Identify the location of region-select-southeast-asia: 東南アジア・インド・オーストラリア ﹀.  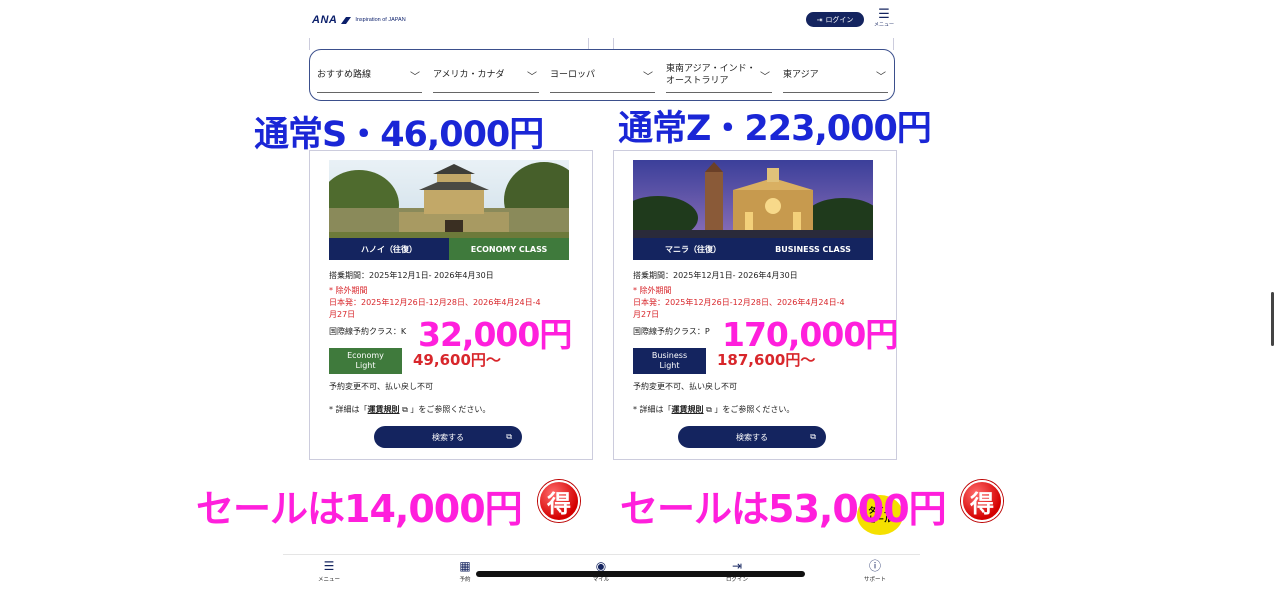
(719, 75).